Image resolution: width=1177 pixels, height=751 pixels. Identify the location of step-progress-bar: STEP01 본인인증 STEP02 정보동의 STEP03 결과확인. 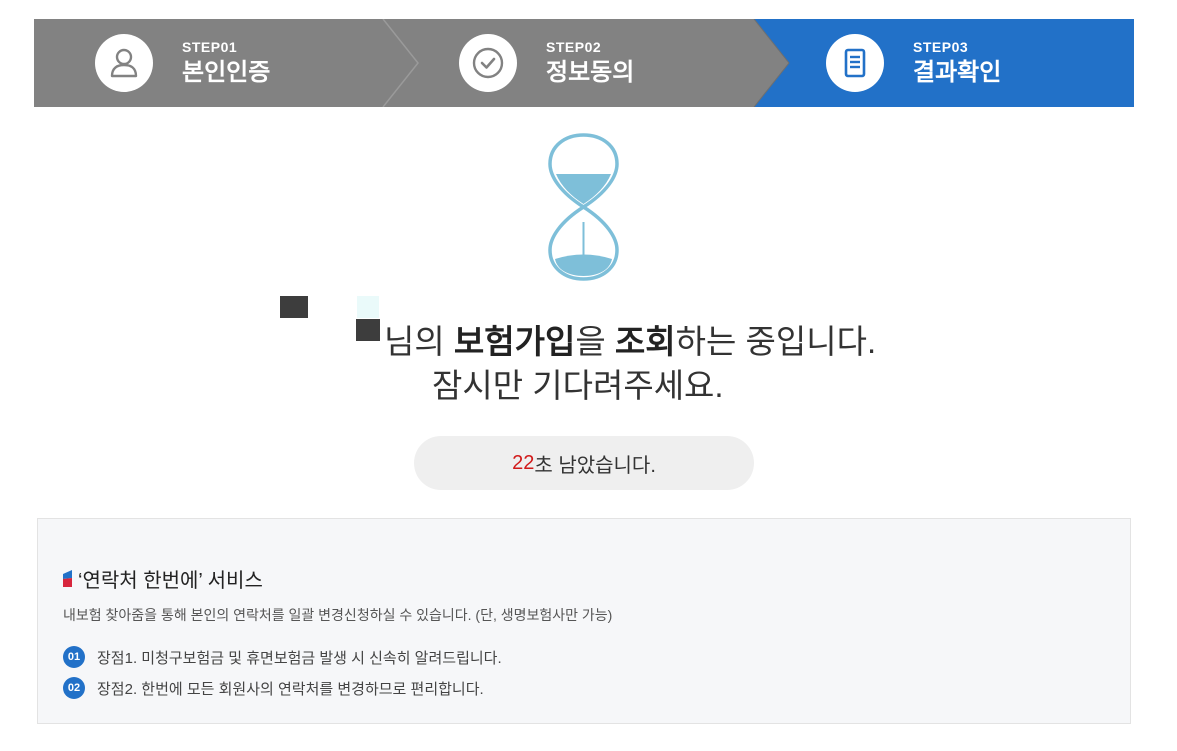
(584, 63).